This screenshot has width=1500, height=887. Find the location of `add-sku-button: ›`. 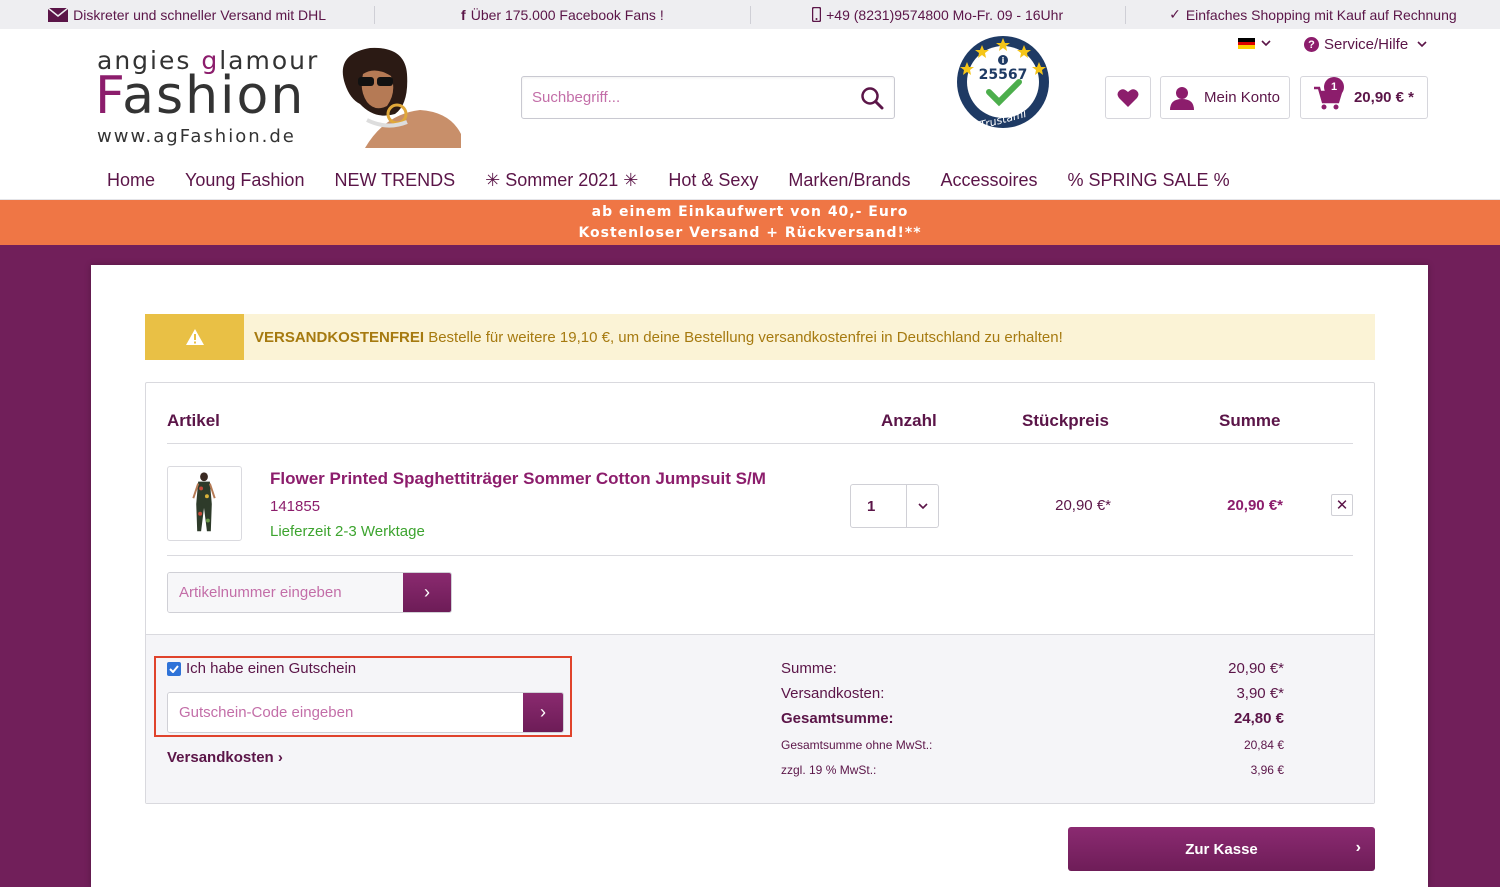

add-sku-button: › is located at coordinates (427, 592).